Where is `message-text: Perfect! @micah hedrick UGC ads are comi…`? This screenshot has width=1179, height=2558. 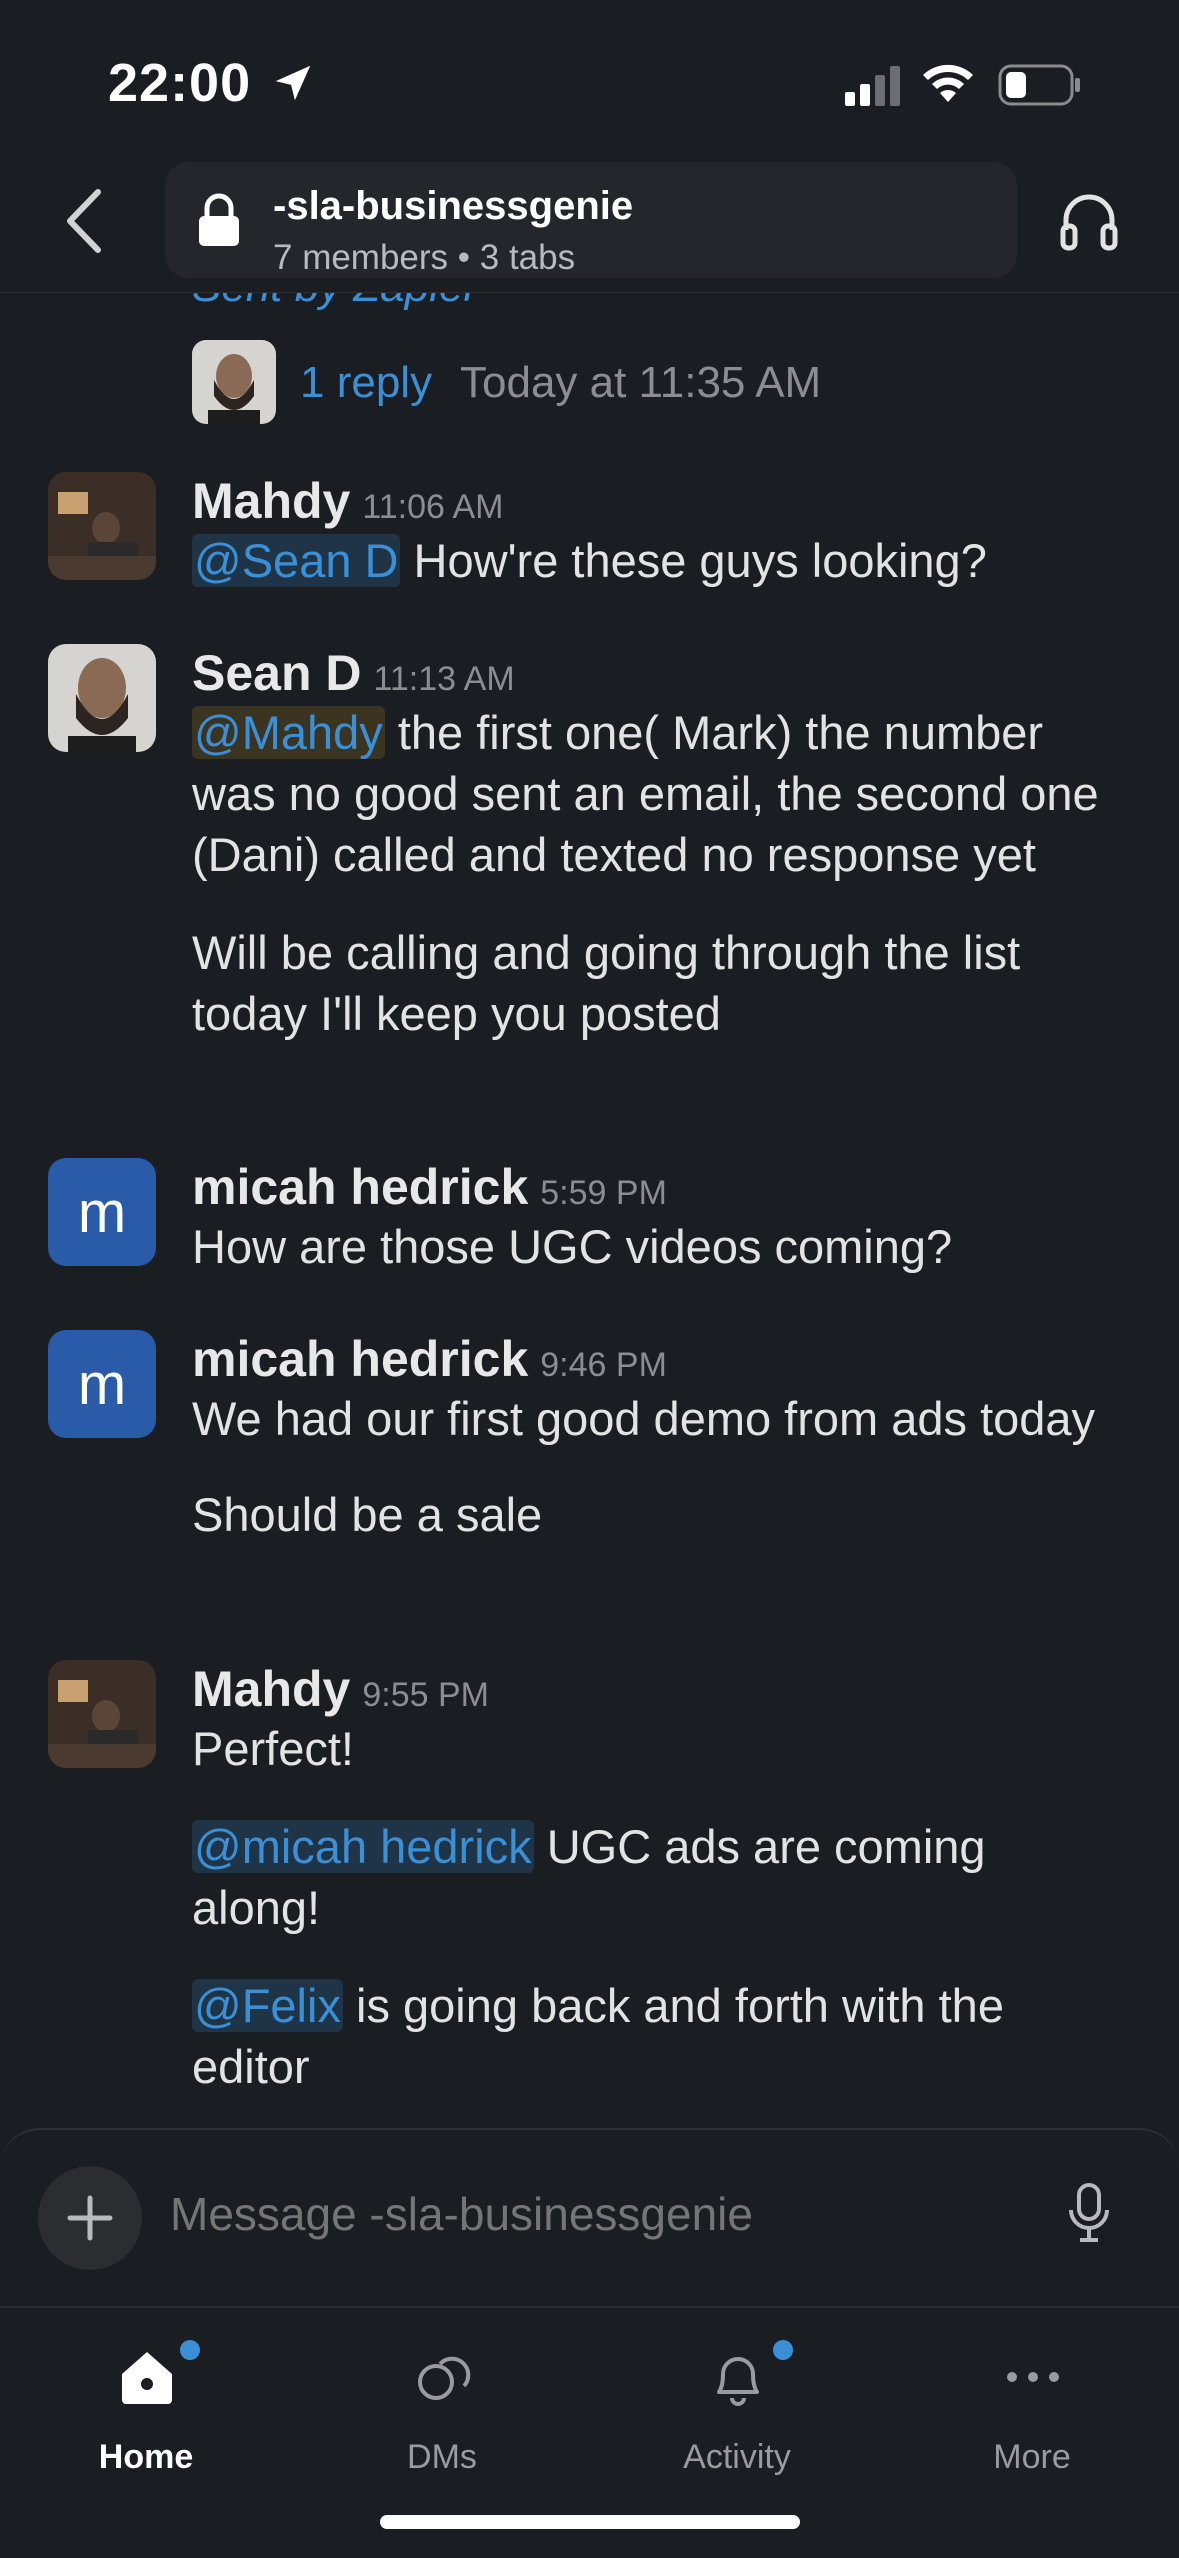
message-text: Perfect! @micah hedrick UGC ads are comi… is located at coordinates (657, 1907).